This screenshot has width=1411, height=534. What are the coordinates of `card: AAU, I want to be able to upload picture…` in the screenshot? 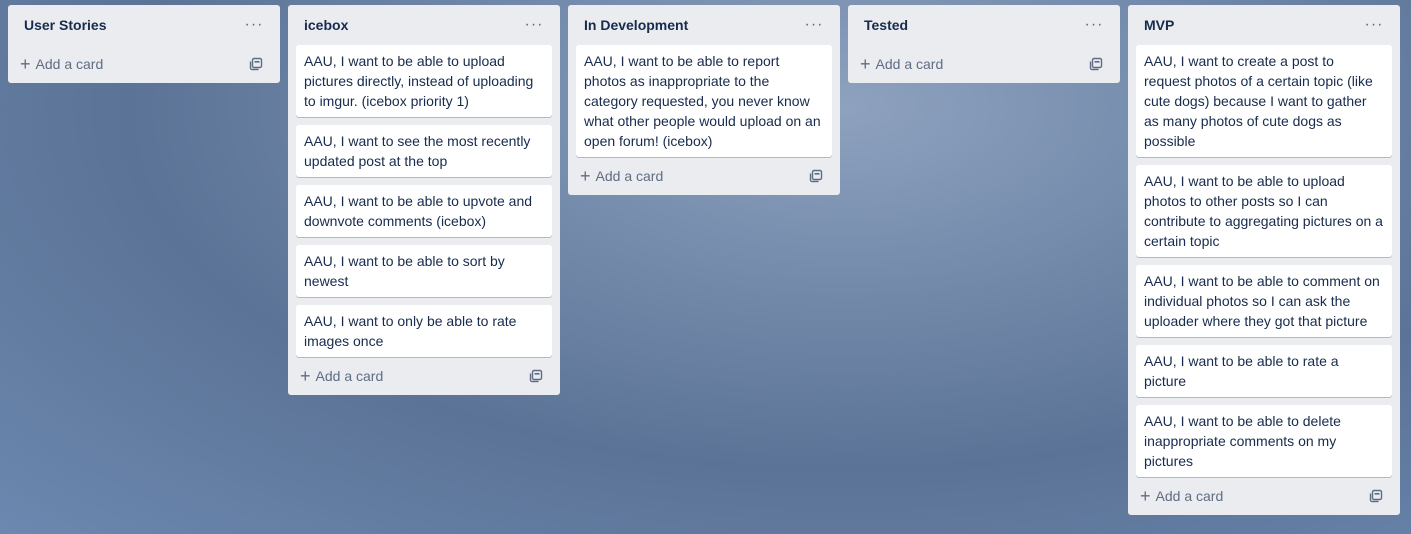 It's located at (424, 81).